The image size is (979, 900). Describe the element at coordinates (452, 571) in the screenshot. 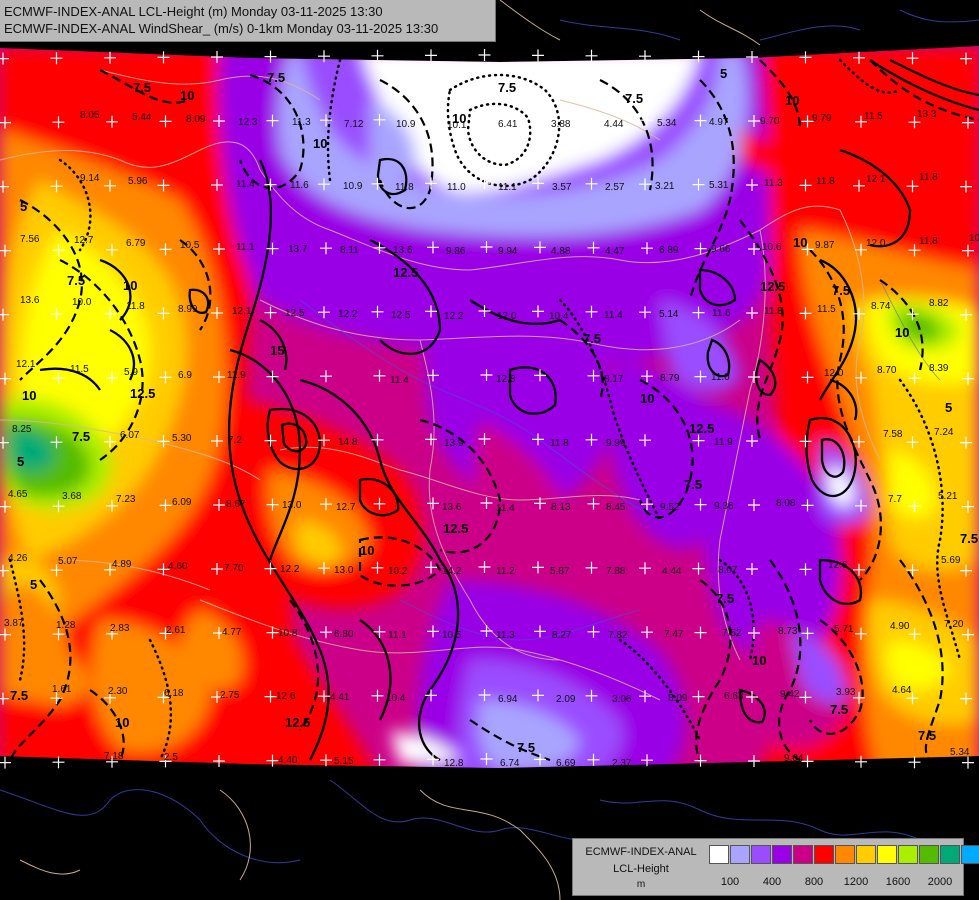

I see `windshear-value-label: 14.2` at that location.